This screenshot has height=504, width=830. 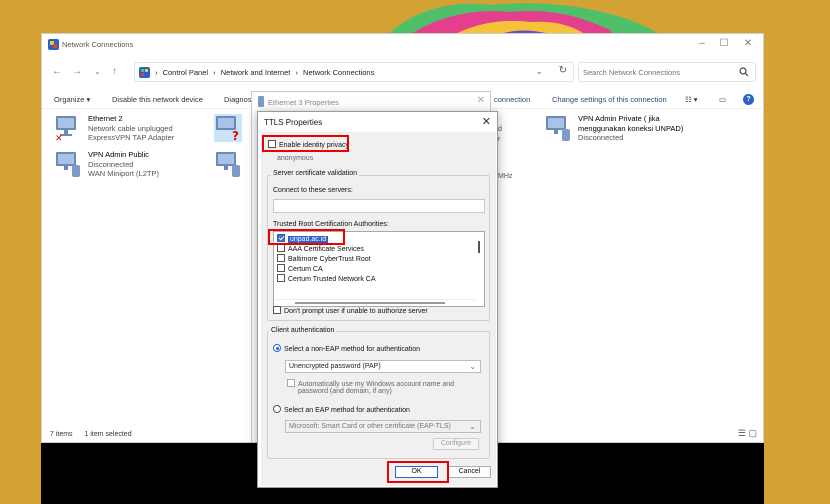 What do you see at coordinates (563, 70) in the screenshot?
I see `refresh-icon: ↻` at bounding box center [563, 70].